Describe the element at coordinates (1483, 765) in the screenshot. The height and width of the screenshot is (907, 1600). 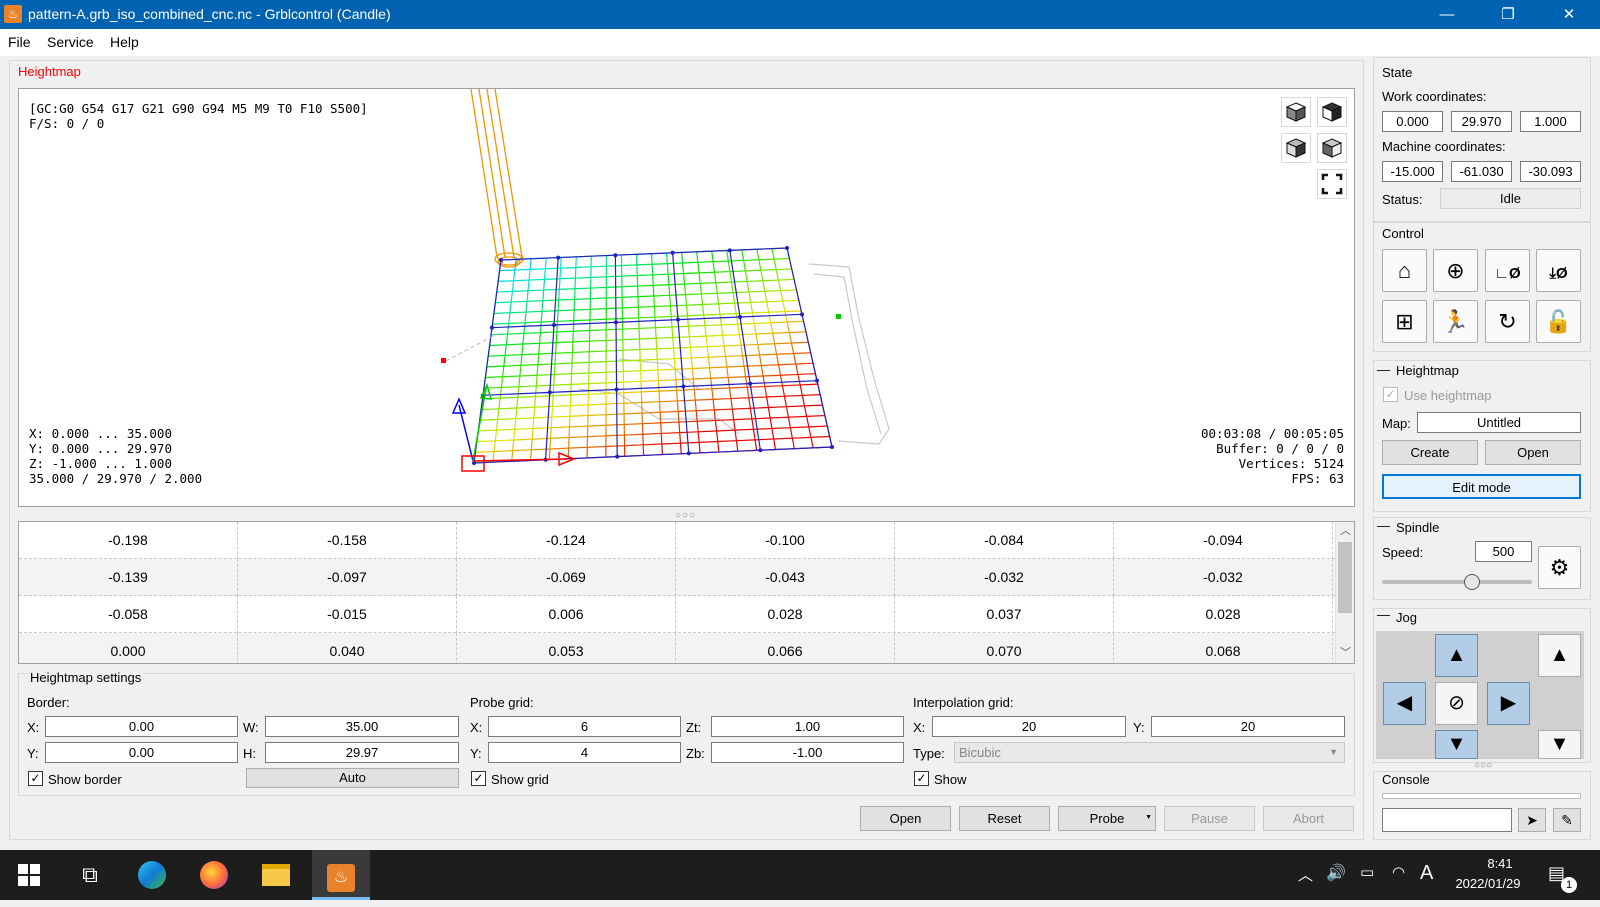
I see `right-splitter-handle: ○○○` at that location.